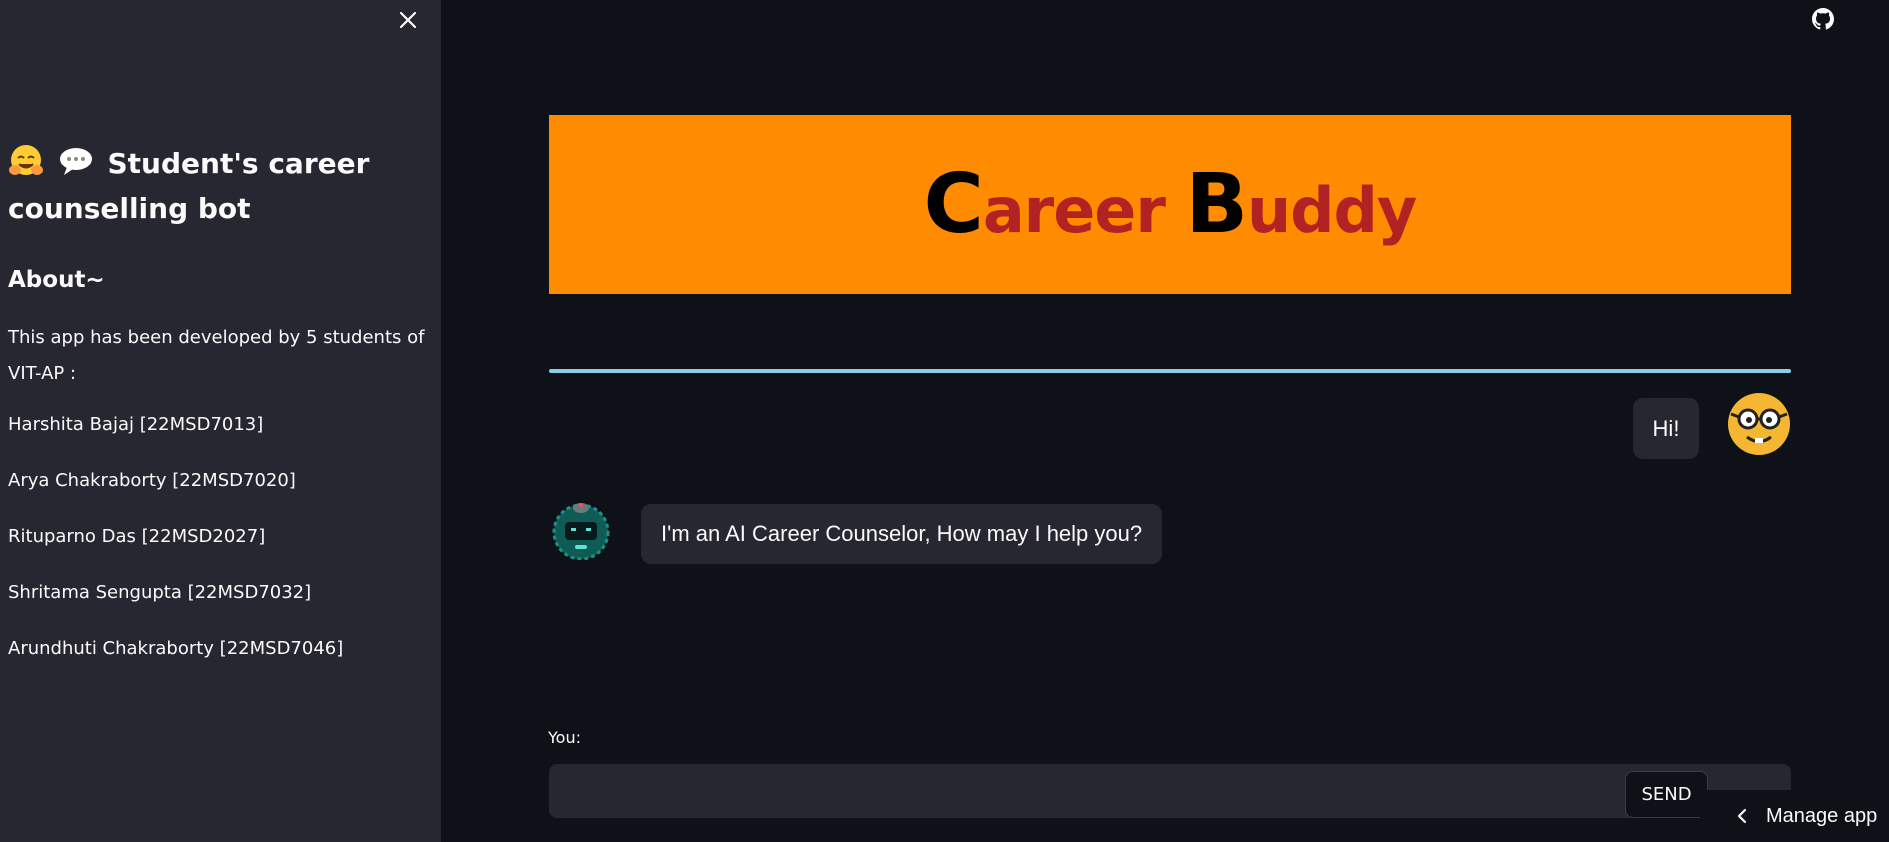  What do you see at coordinates (1759, 424) in the screenshot?
I see `nerd-face-icon` at bounding box center [1759, 424].